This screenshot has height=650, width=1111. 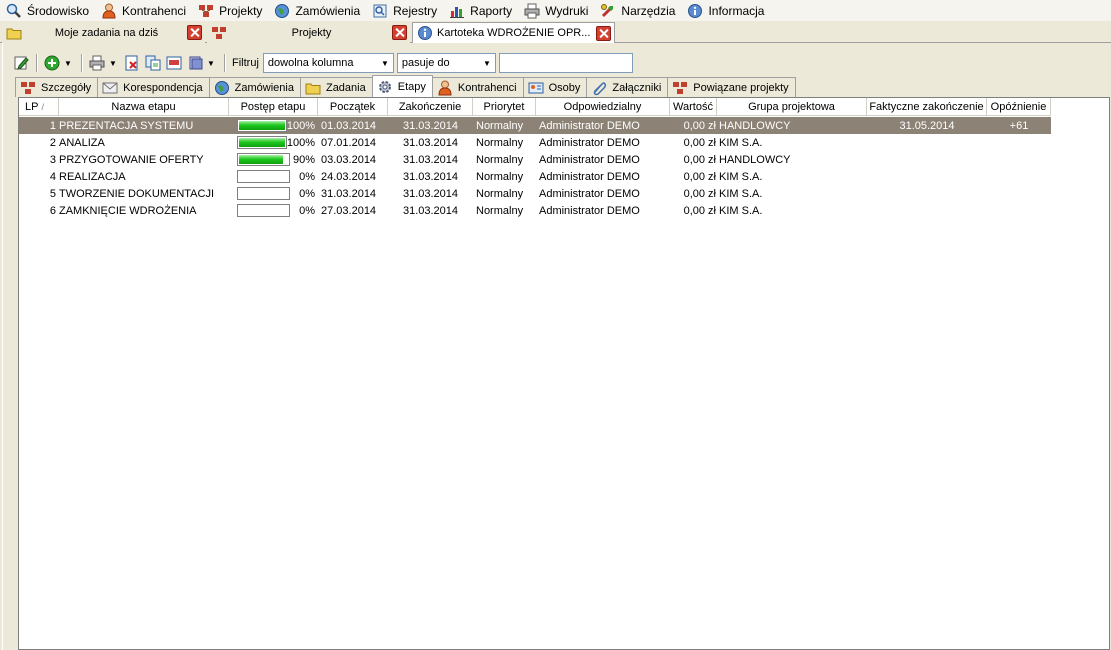 I want to click on tab-korespondencja: Korespondencja, so click(x=153, y=87).